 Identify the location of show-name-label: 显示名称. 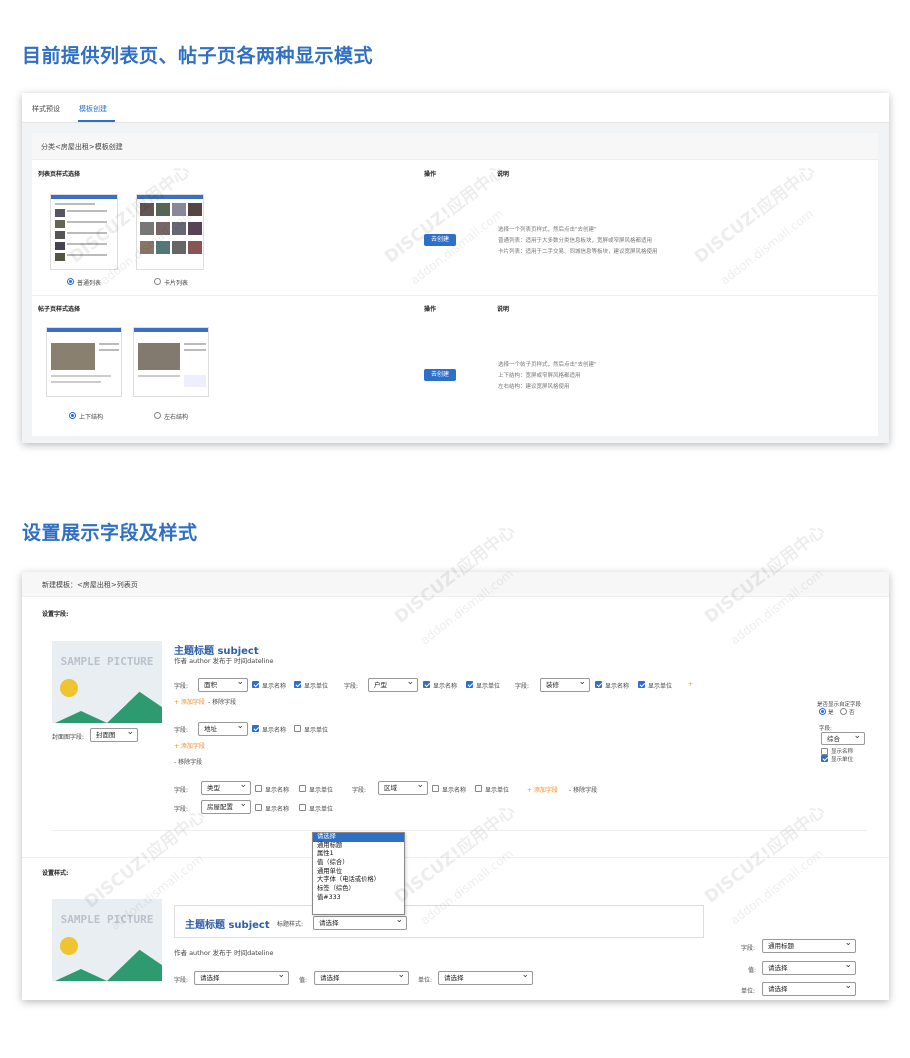
(274, 686).